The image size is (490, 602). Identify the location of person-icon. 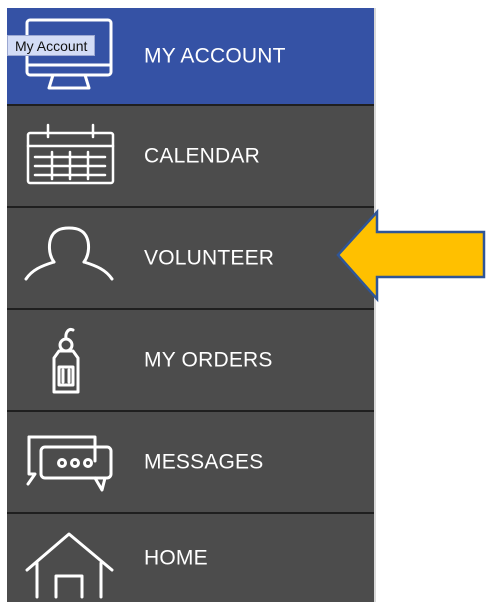
(69, 258).